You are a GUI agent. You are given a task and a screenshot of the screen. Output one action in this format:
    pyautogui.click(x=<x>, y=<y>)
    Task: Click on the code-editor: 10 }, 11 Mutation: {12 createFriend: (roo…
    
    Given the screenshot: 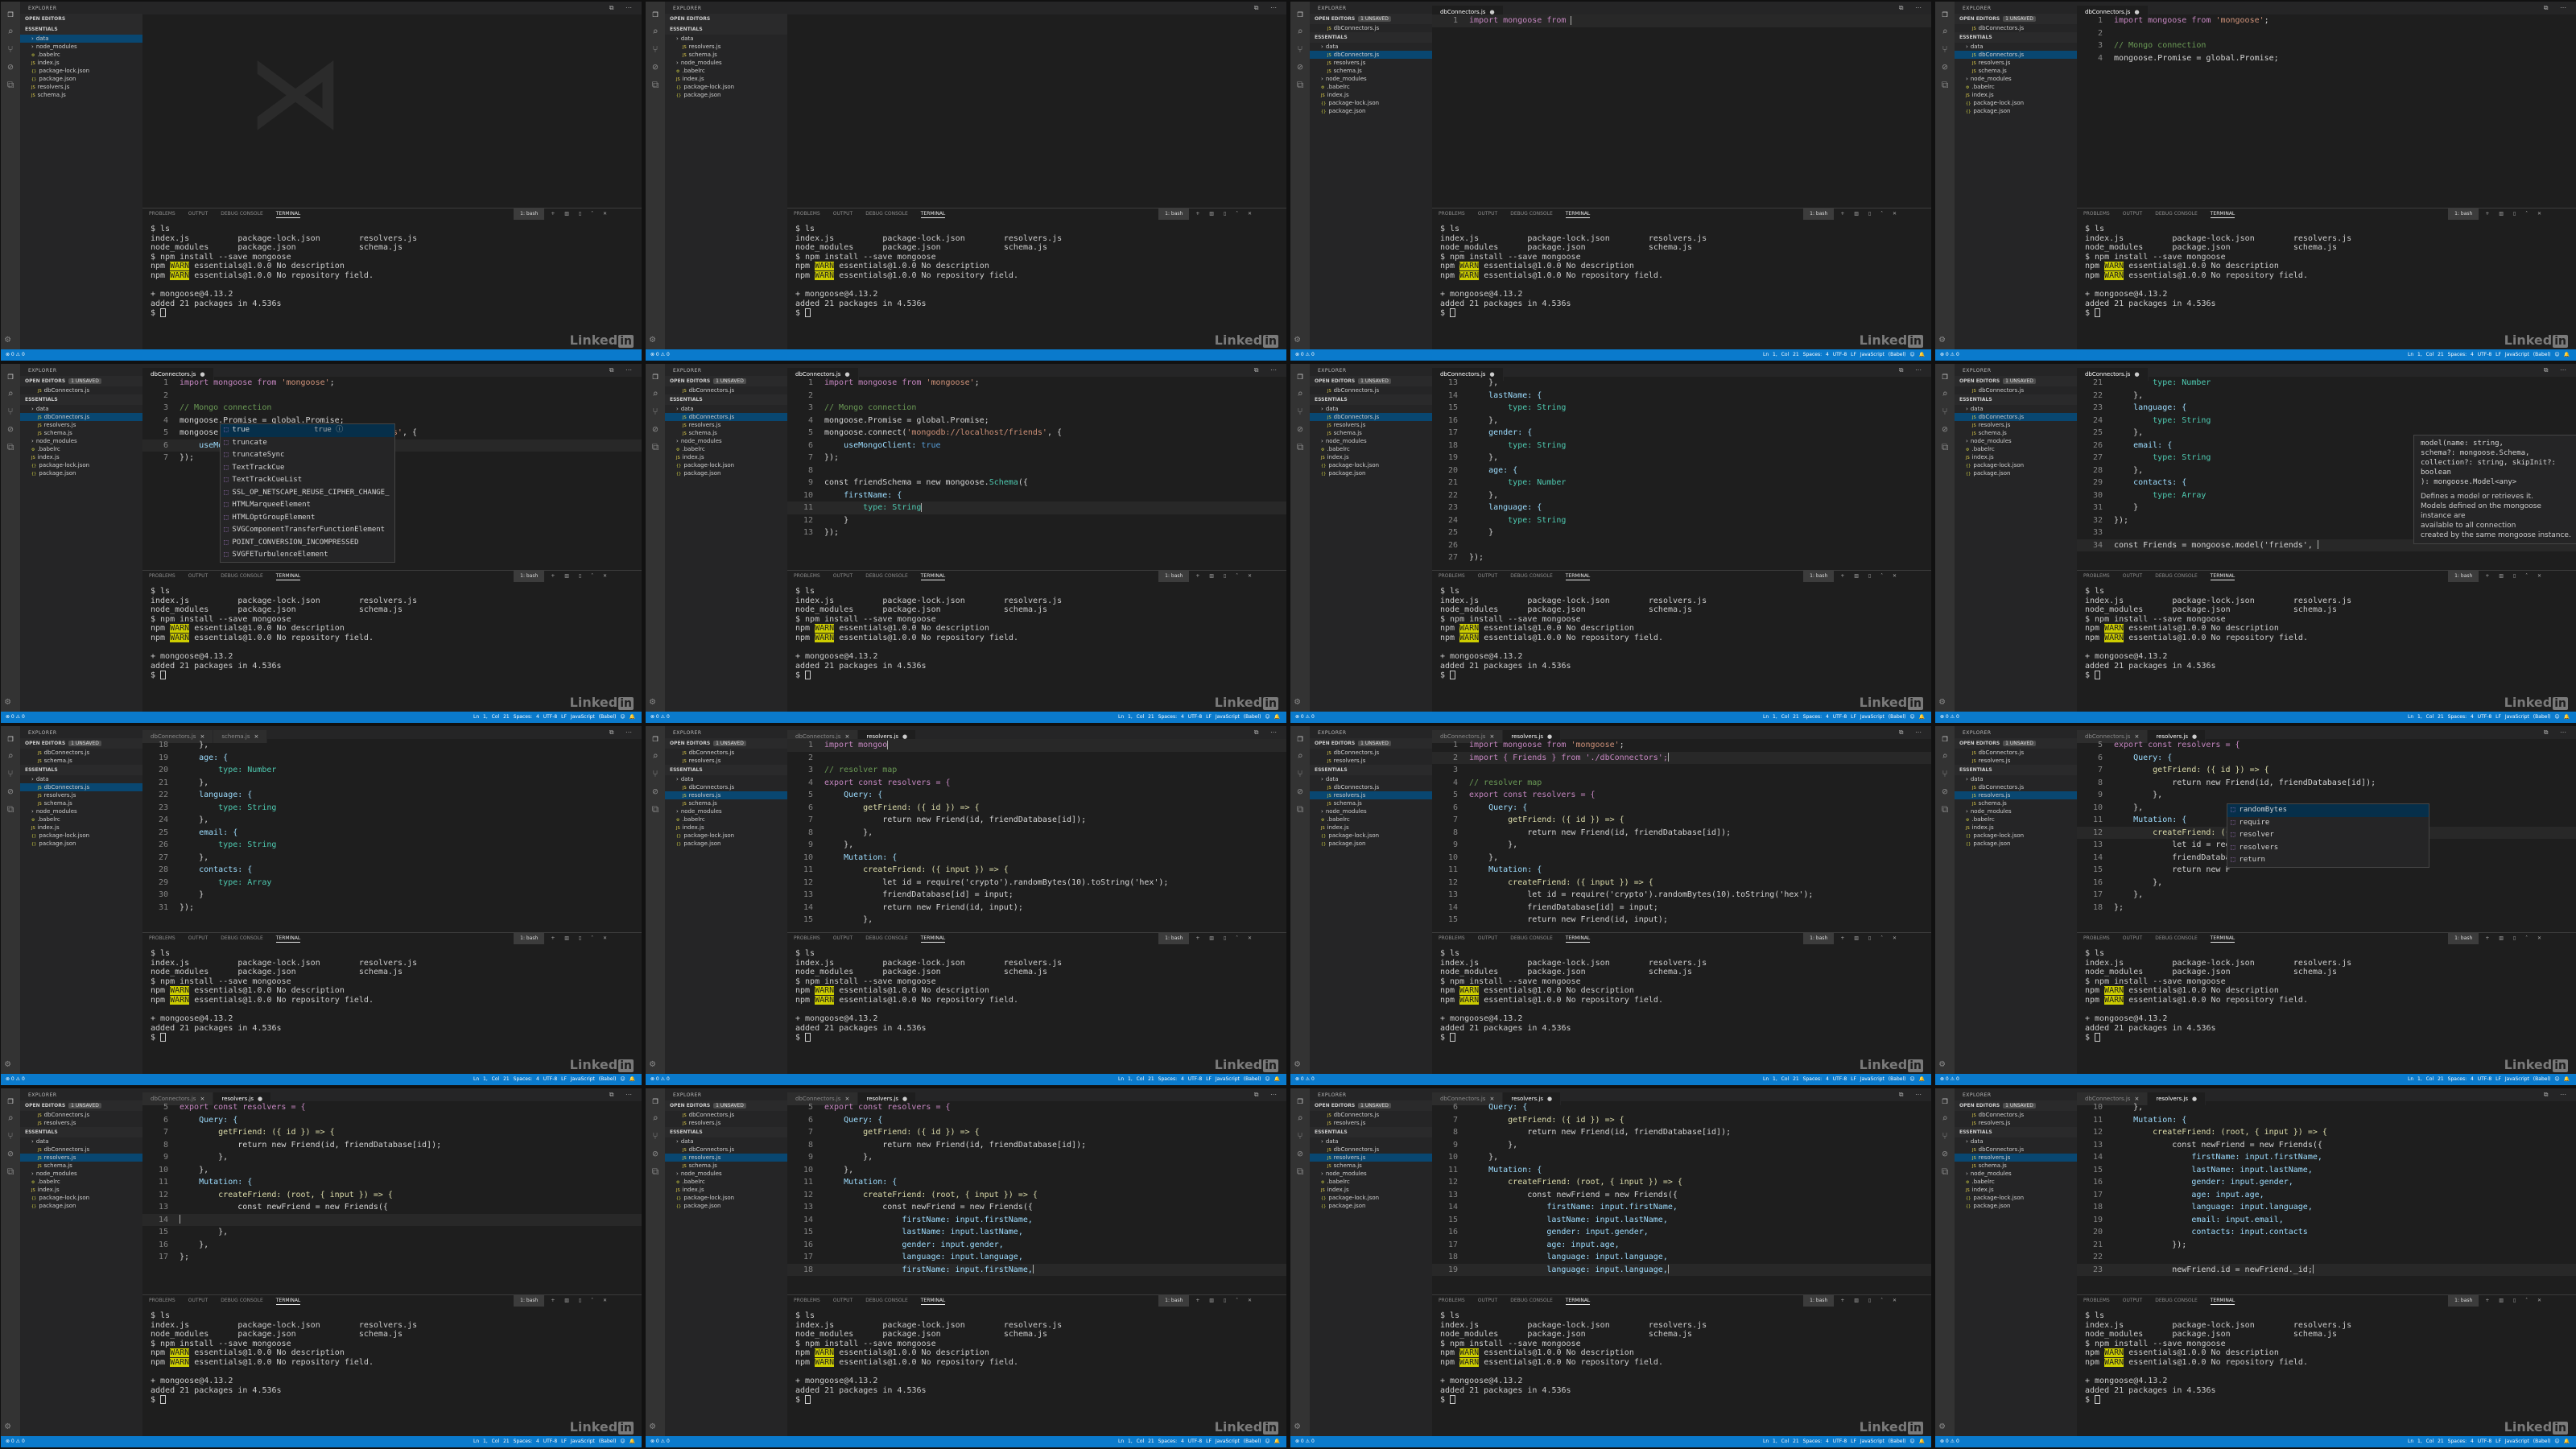 What is the action you would take?
    pyautogui.click(x=2326, y=1197)
    